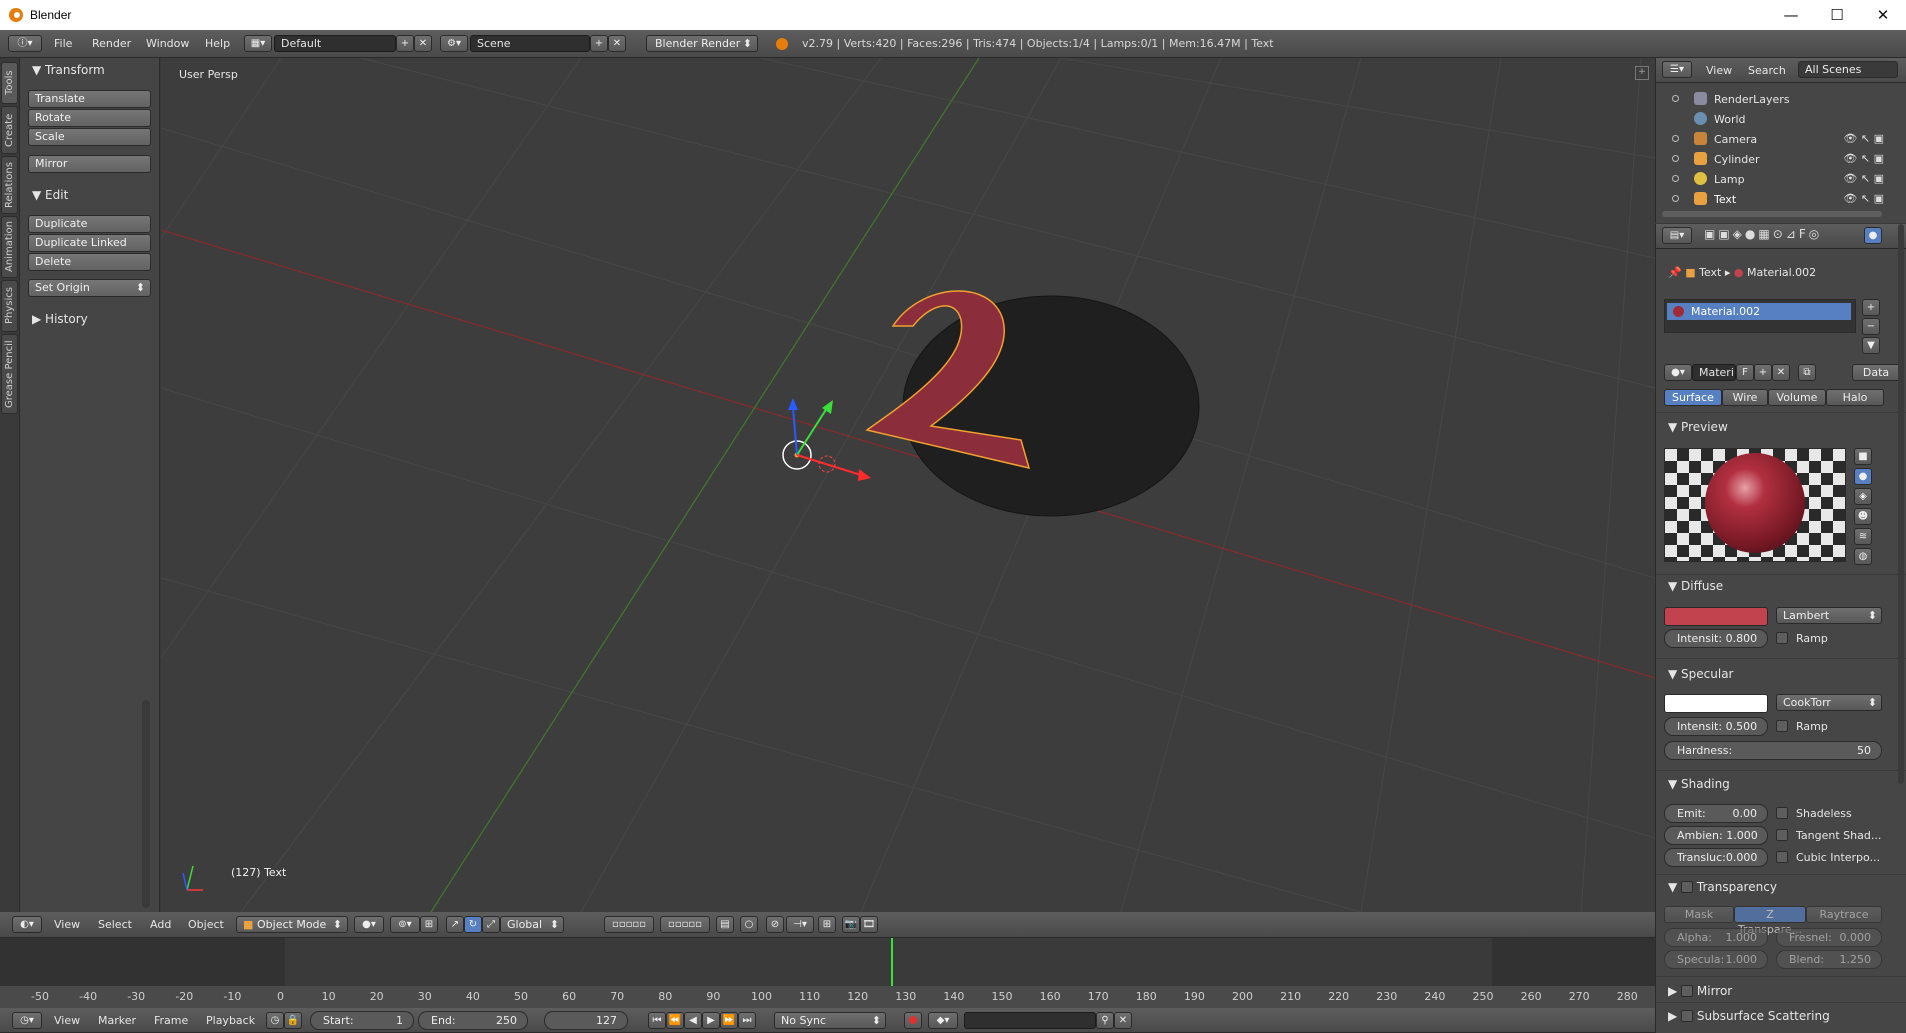 This screenshot has height=1033, width=1906. I want to click on gizmo-y-axis, so click(812, 431).